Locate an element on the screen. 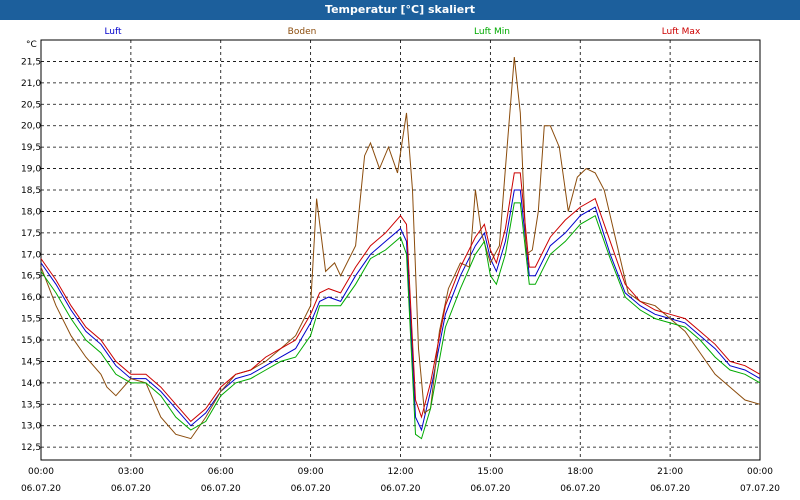 The width and height of the screenshot is (800, 500). y-tick-label: 14,0 is located at coordinates (31, 384).